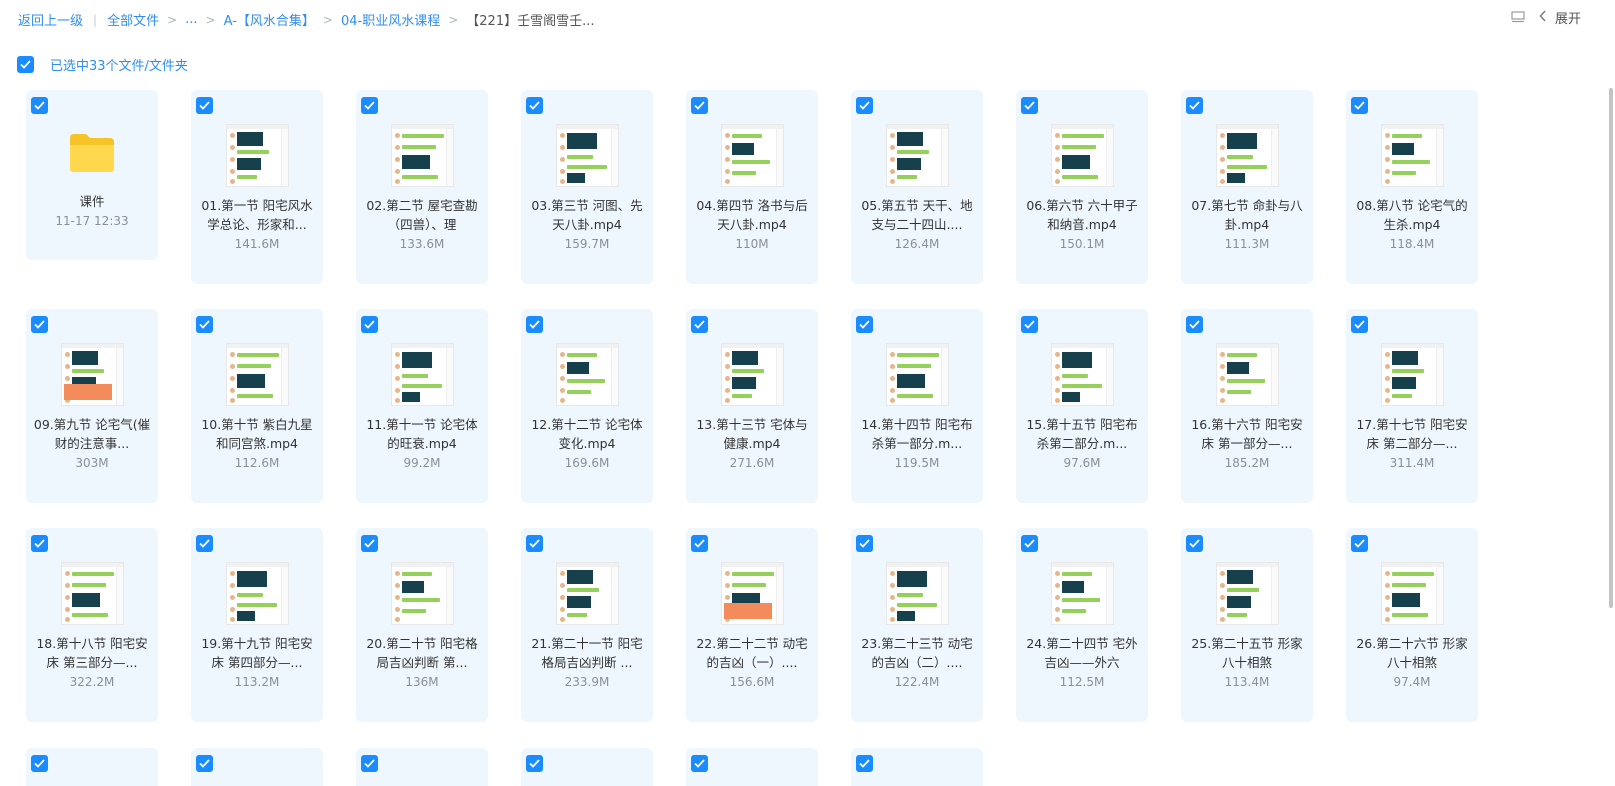 The width and height of the screenshot is (1615, 786). I want to click on file-item: 14.第十四节 阳宅布杀第一部分.m... 119.5M, so click(917, 406).